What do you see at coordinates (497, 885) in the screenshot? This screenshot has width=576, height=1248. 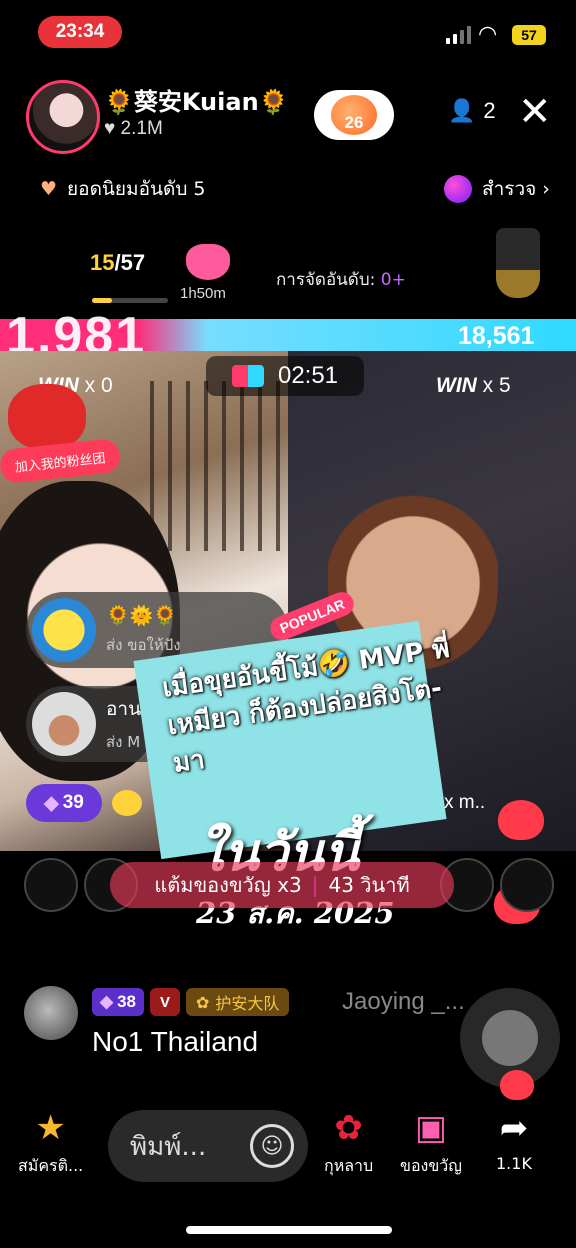 I see `supporter-avatars-right` at bounding box center [497, 885].